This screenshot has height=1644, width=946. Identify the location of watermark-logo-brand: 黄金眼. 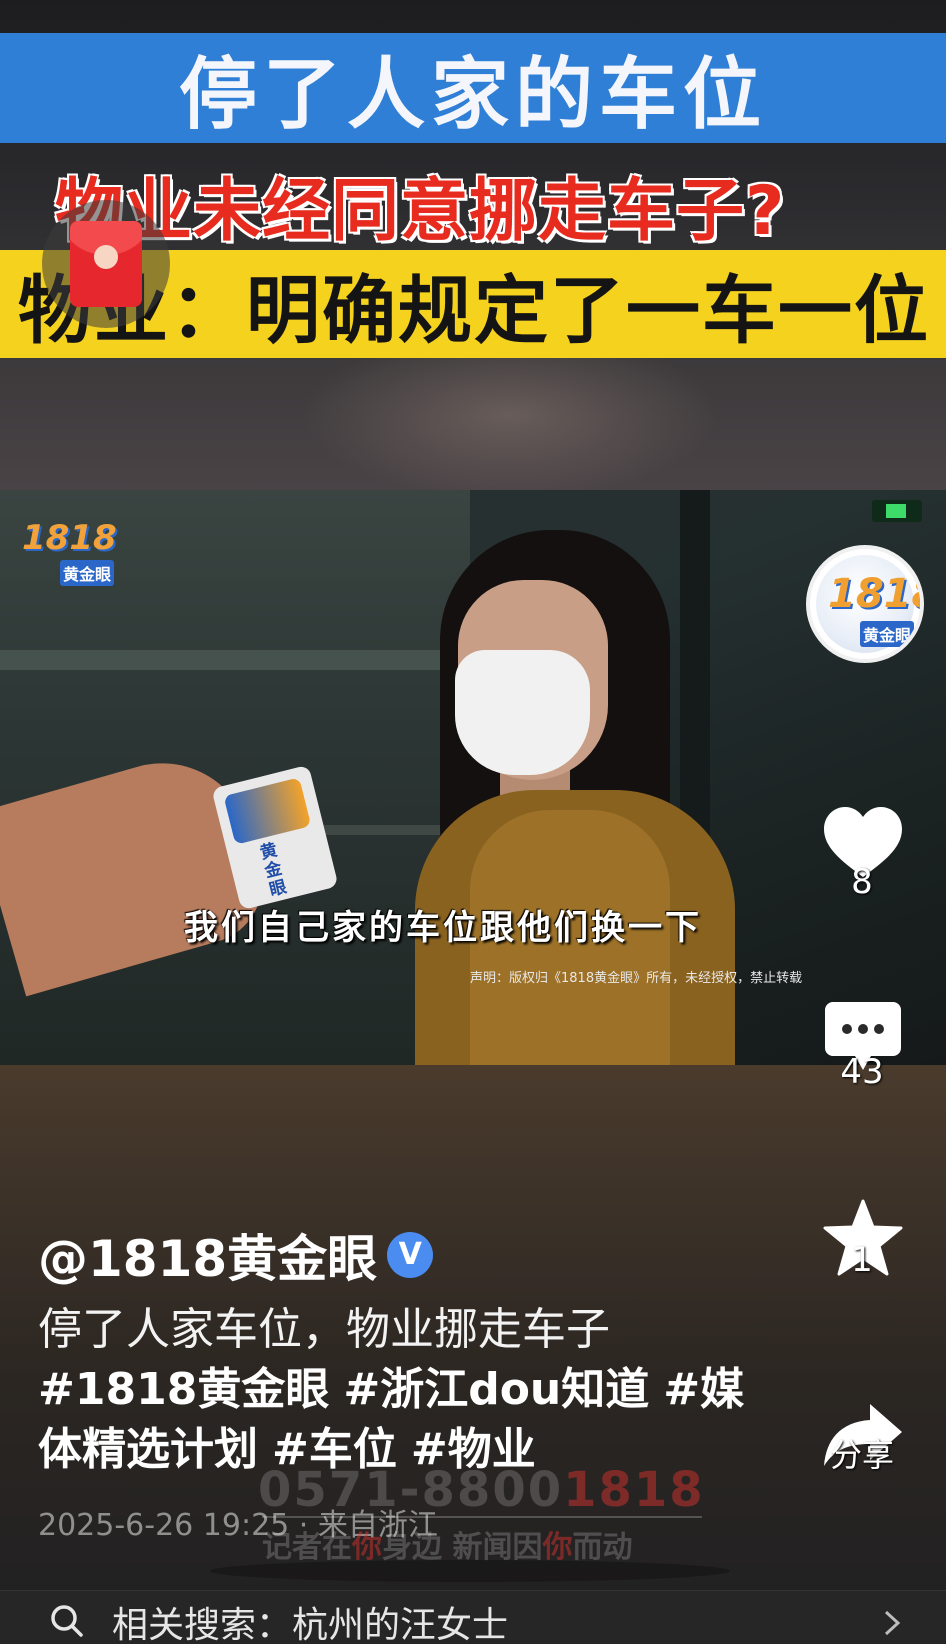
(87, 573).